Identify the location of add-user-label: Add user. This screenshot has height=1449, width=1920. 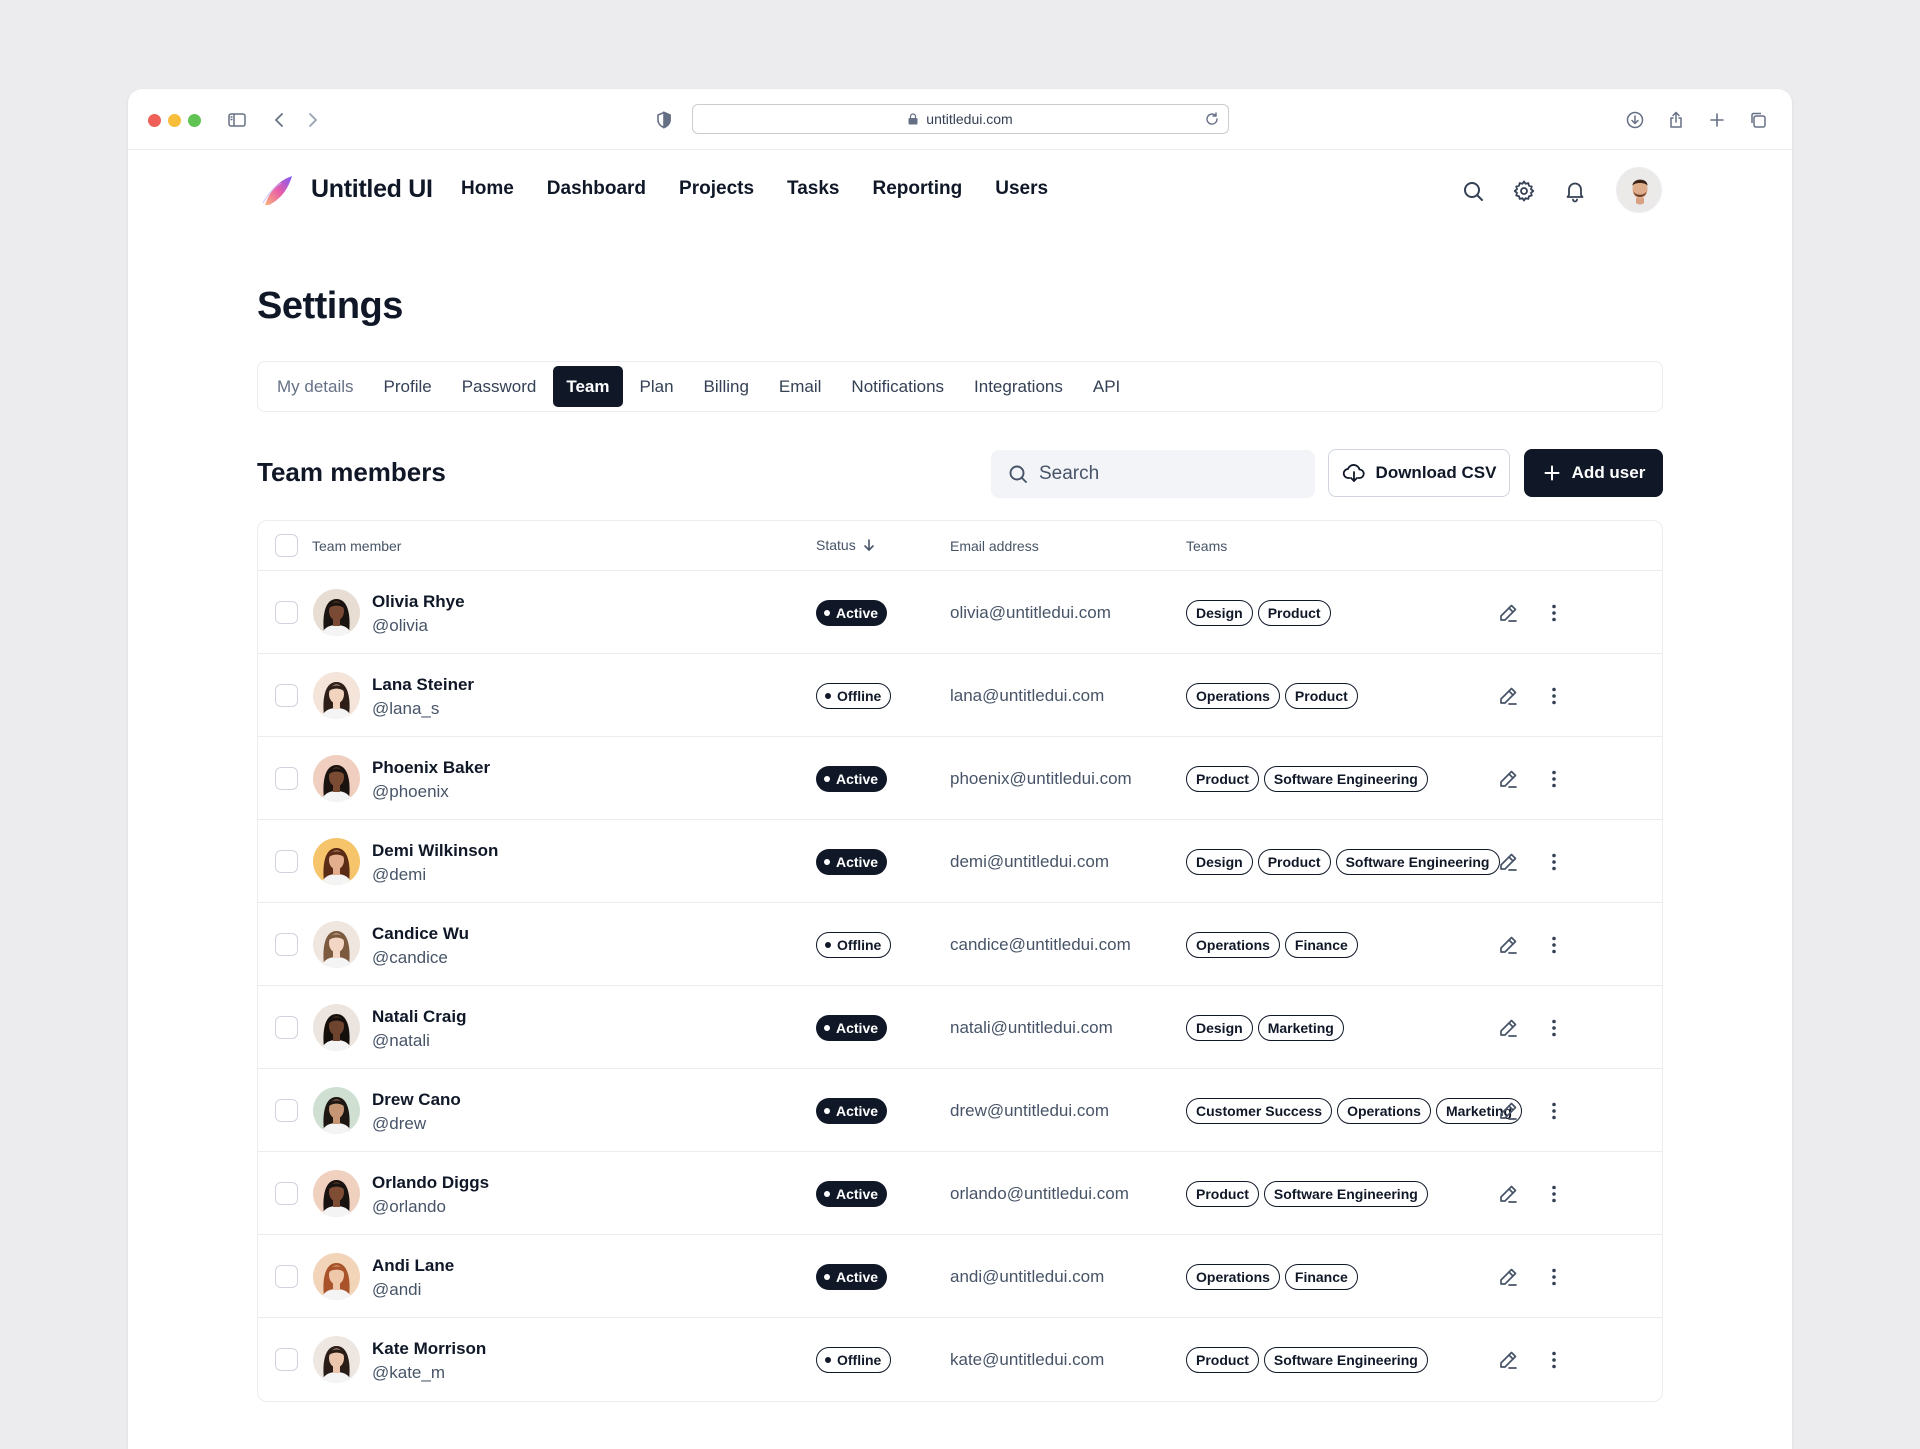
(1608, 472).